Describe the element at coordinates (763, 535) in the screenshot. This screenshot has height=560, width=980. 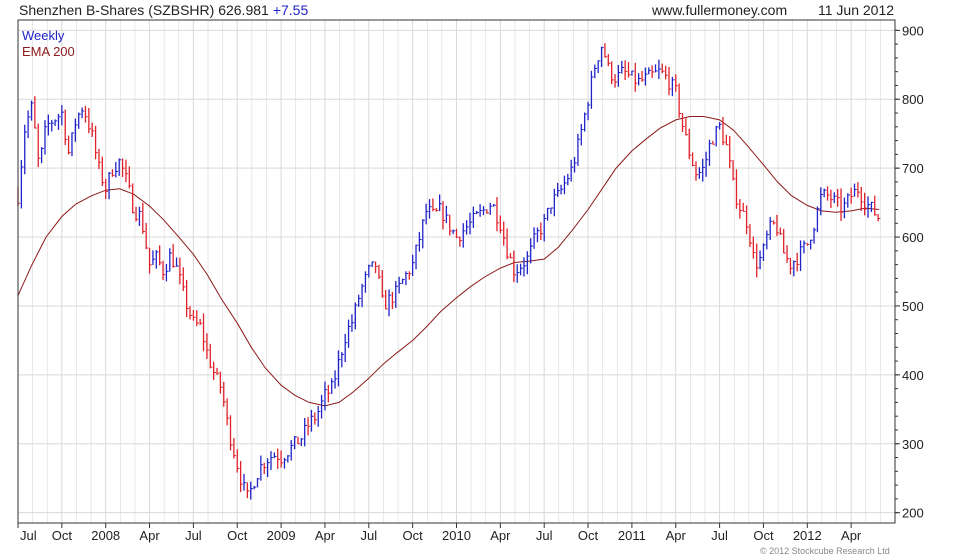
I see `x-tick-label: Oct` at that location.